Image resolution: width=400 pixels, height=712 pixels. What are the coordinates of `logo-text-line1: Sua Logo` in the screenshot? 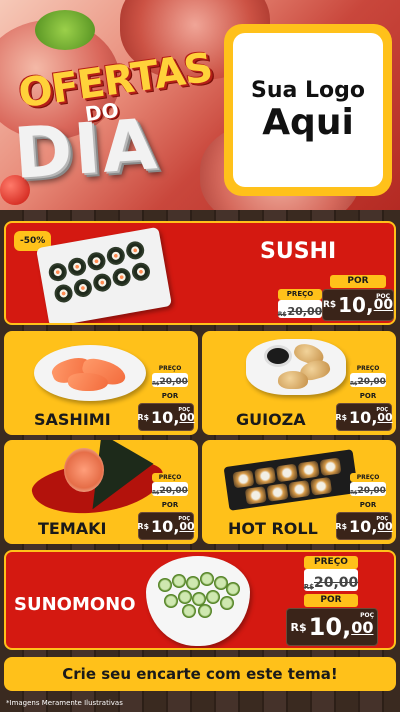 It's located at (307, 90).